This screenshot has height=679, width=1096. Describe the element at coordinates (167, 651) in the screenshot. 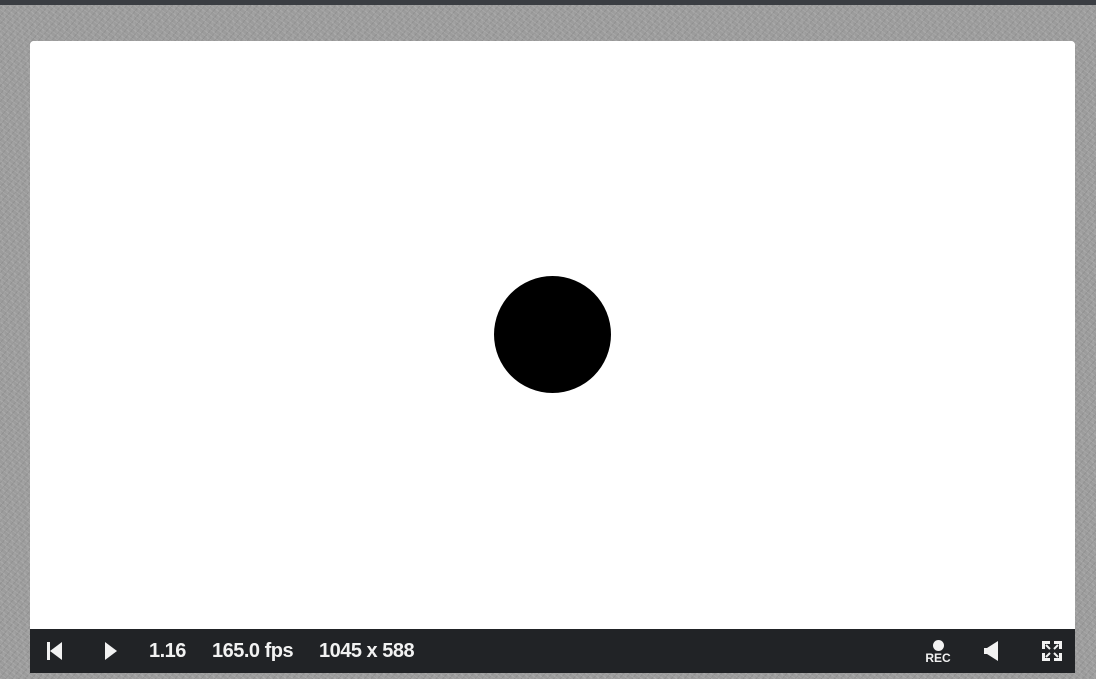

I see `time-readout: 1.16` at that location.